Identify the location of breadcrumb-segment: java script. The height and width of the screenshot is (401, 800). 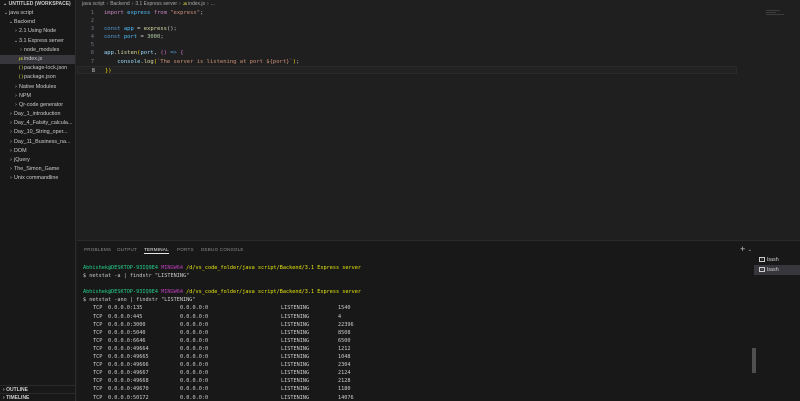
(93, 4).